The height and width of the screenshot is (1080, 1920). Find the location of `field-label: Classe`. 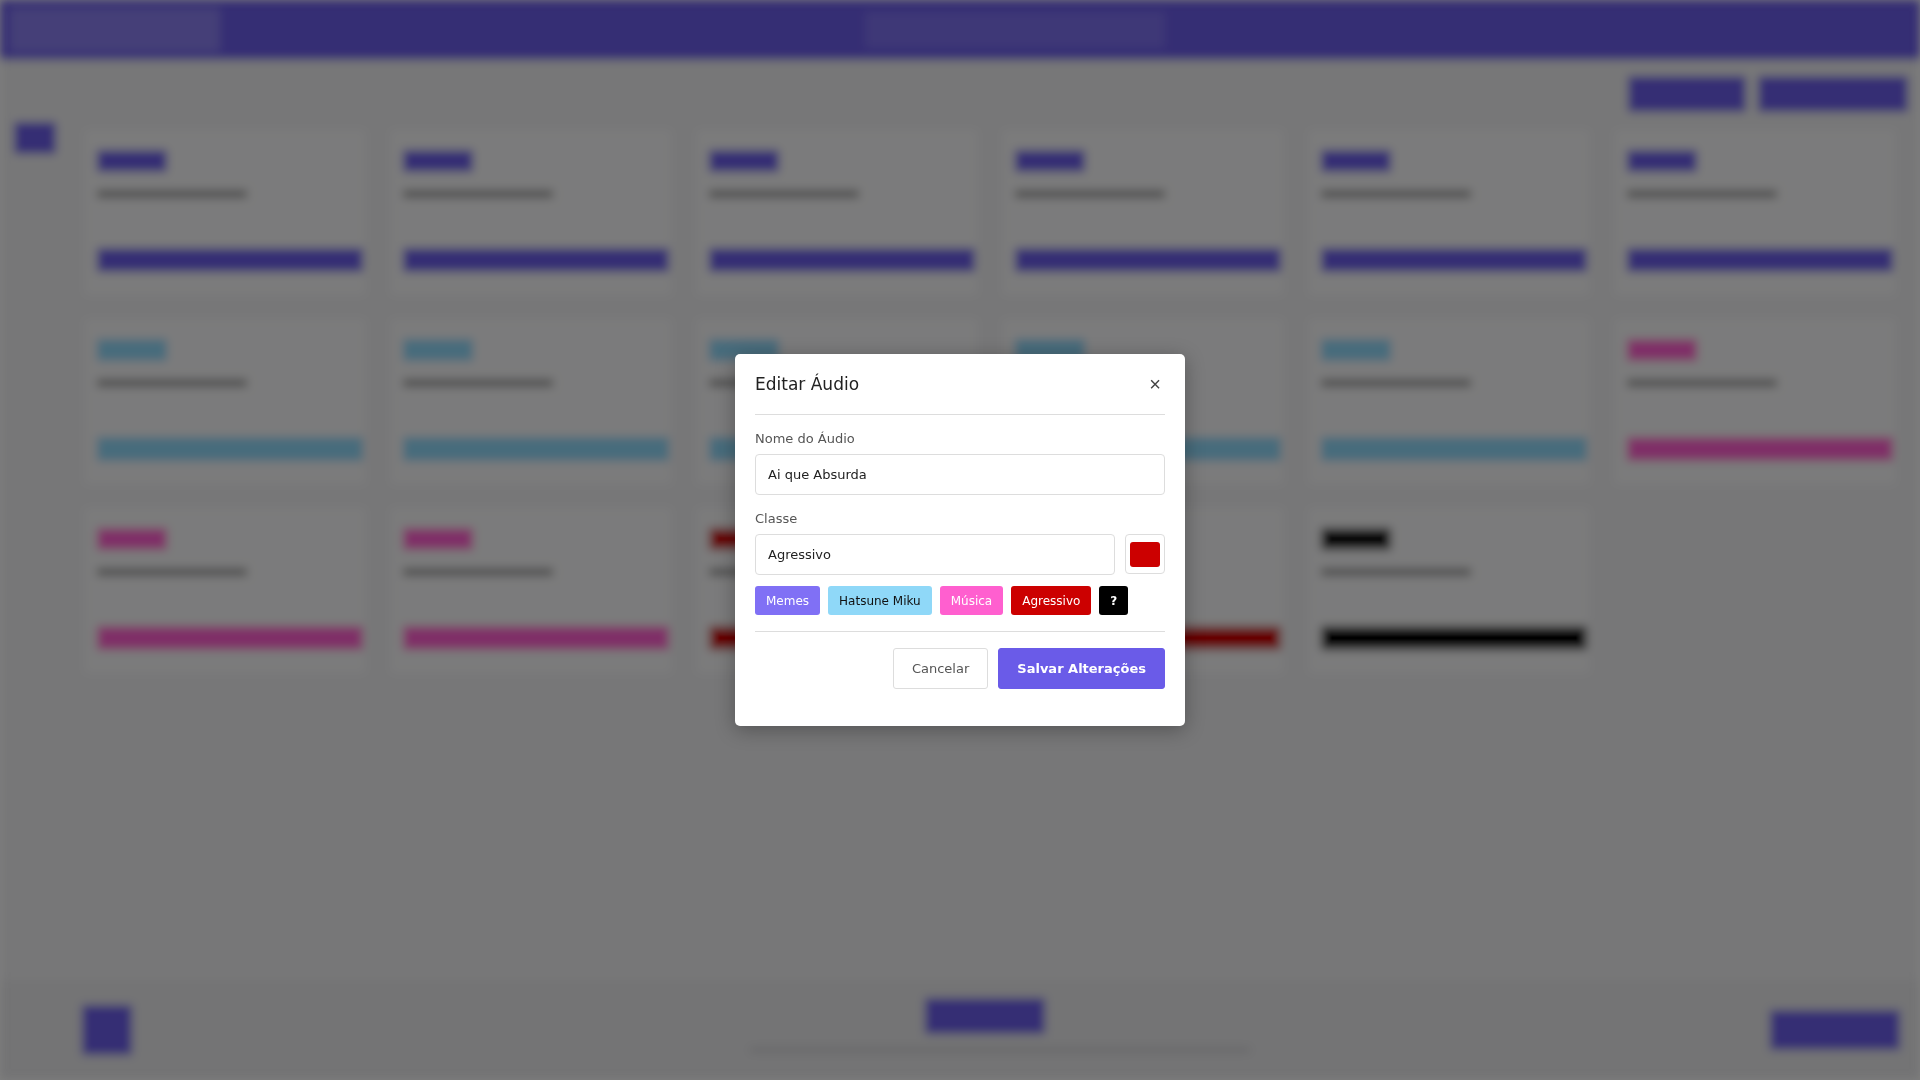

field-label: Classe is located at coordinates (777, 518).